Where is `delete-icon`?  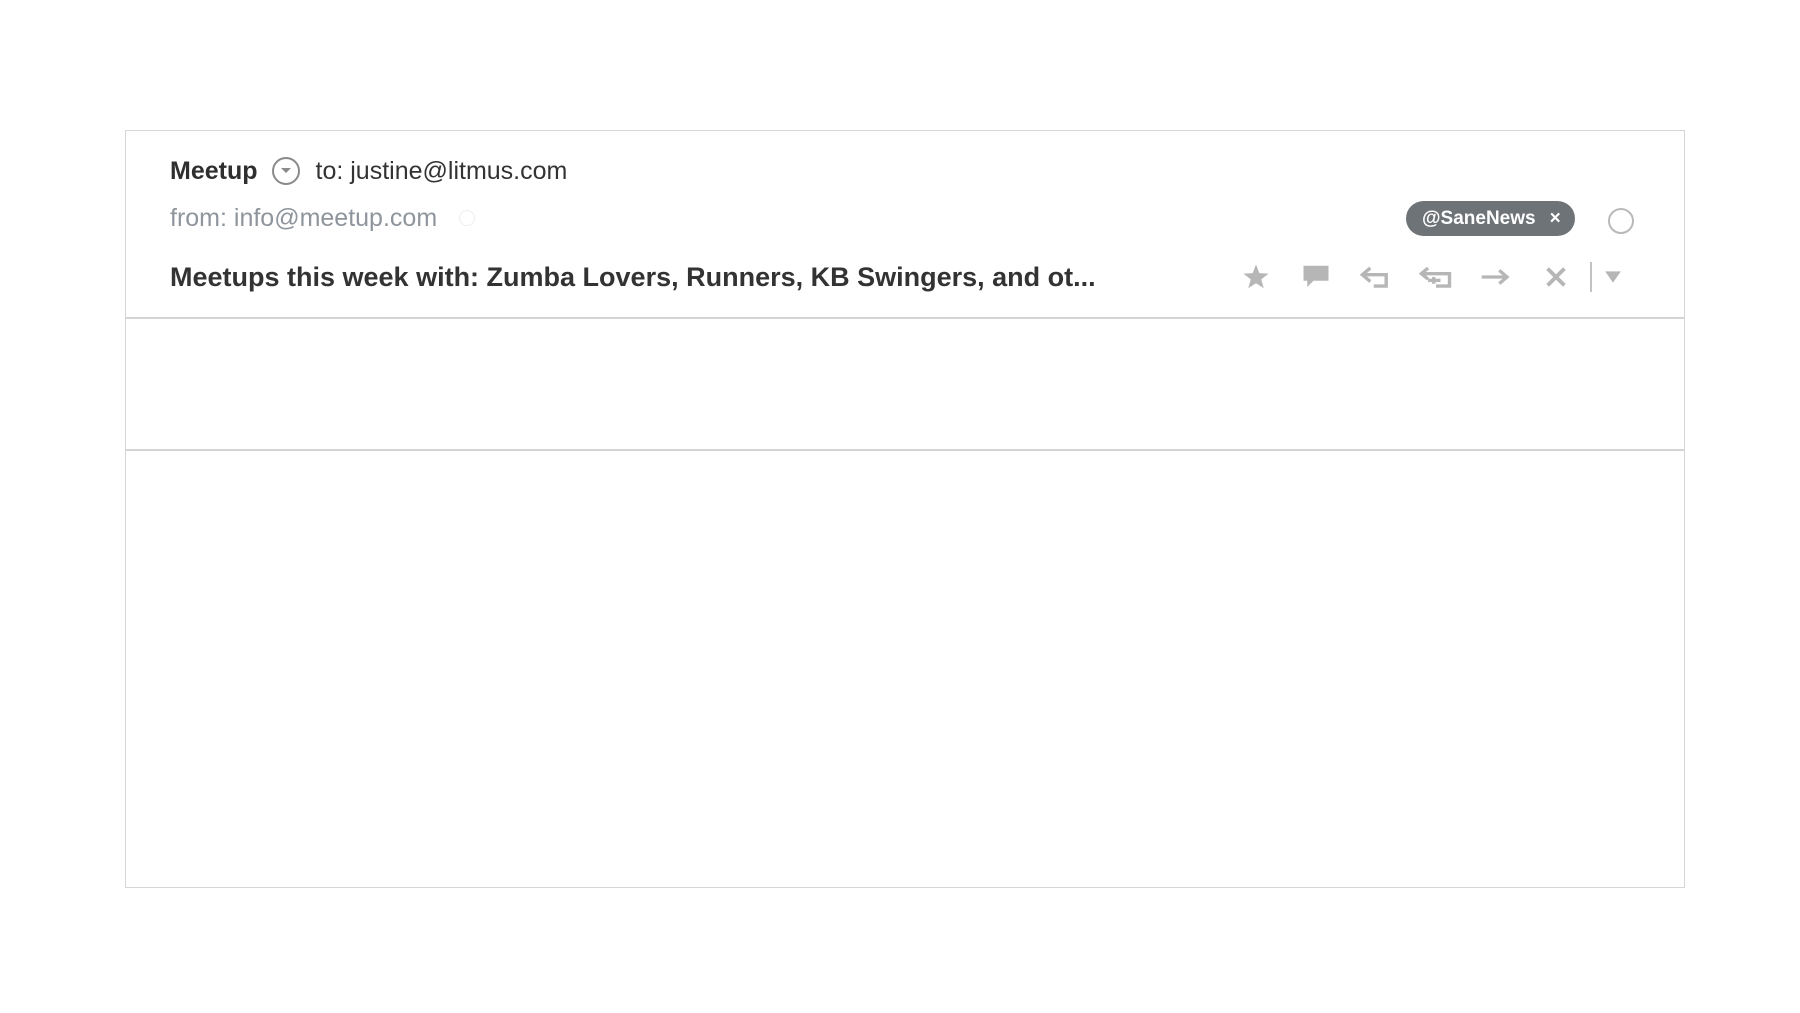 delete-icon is located at coordinates (1556, 277).